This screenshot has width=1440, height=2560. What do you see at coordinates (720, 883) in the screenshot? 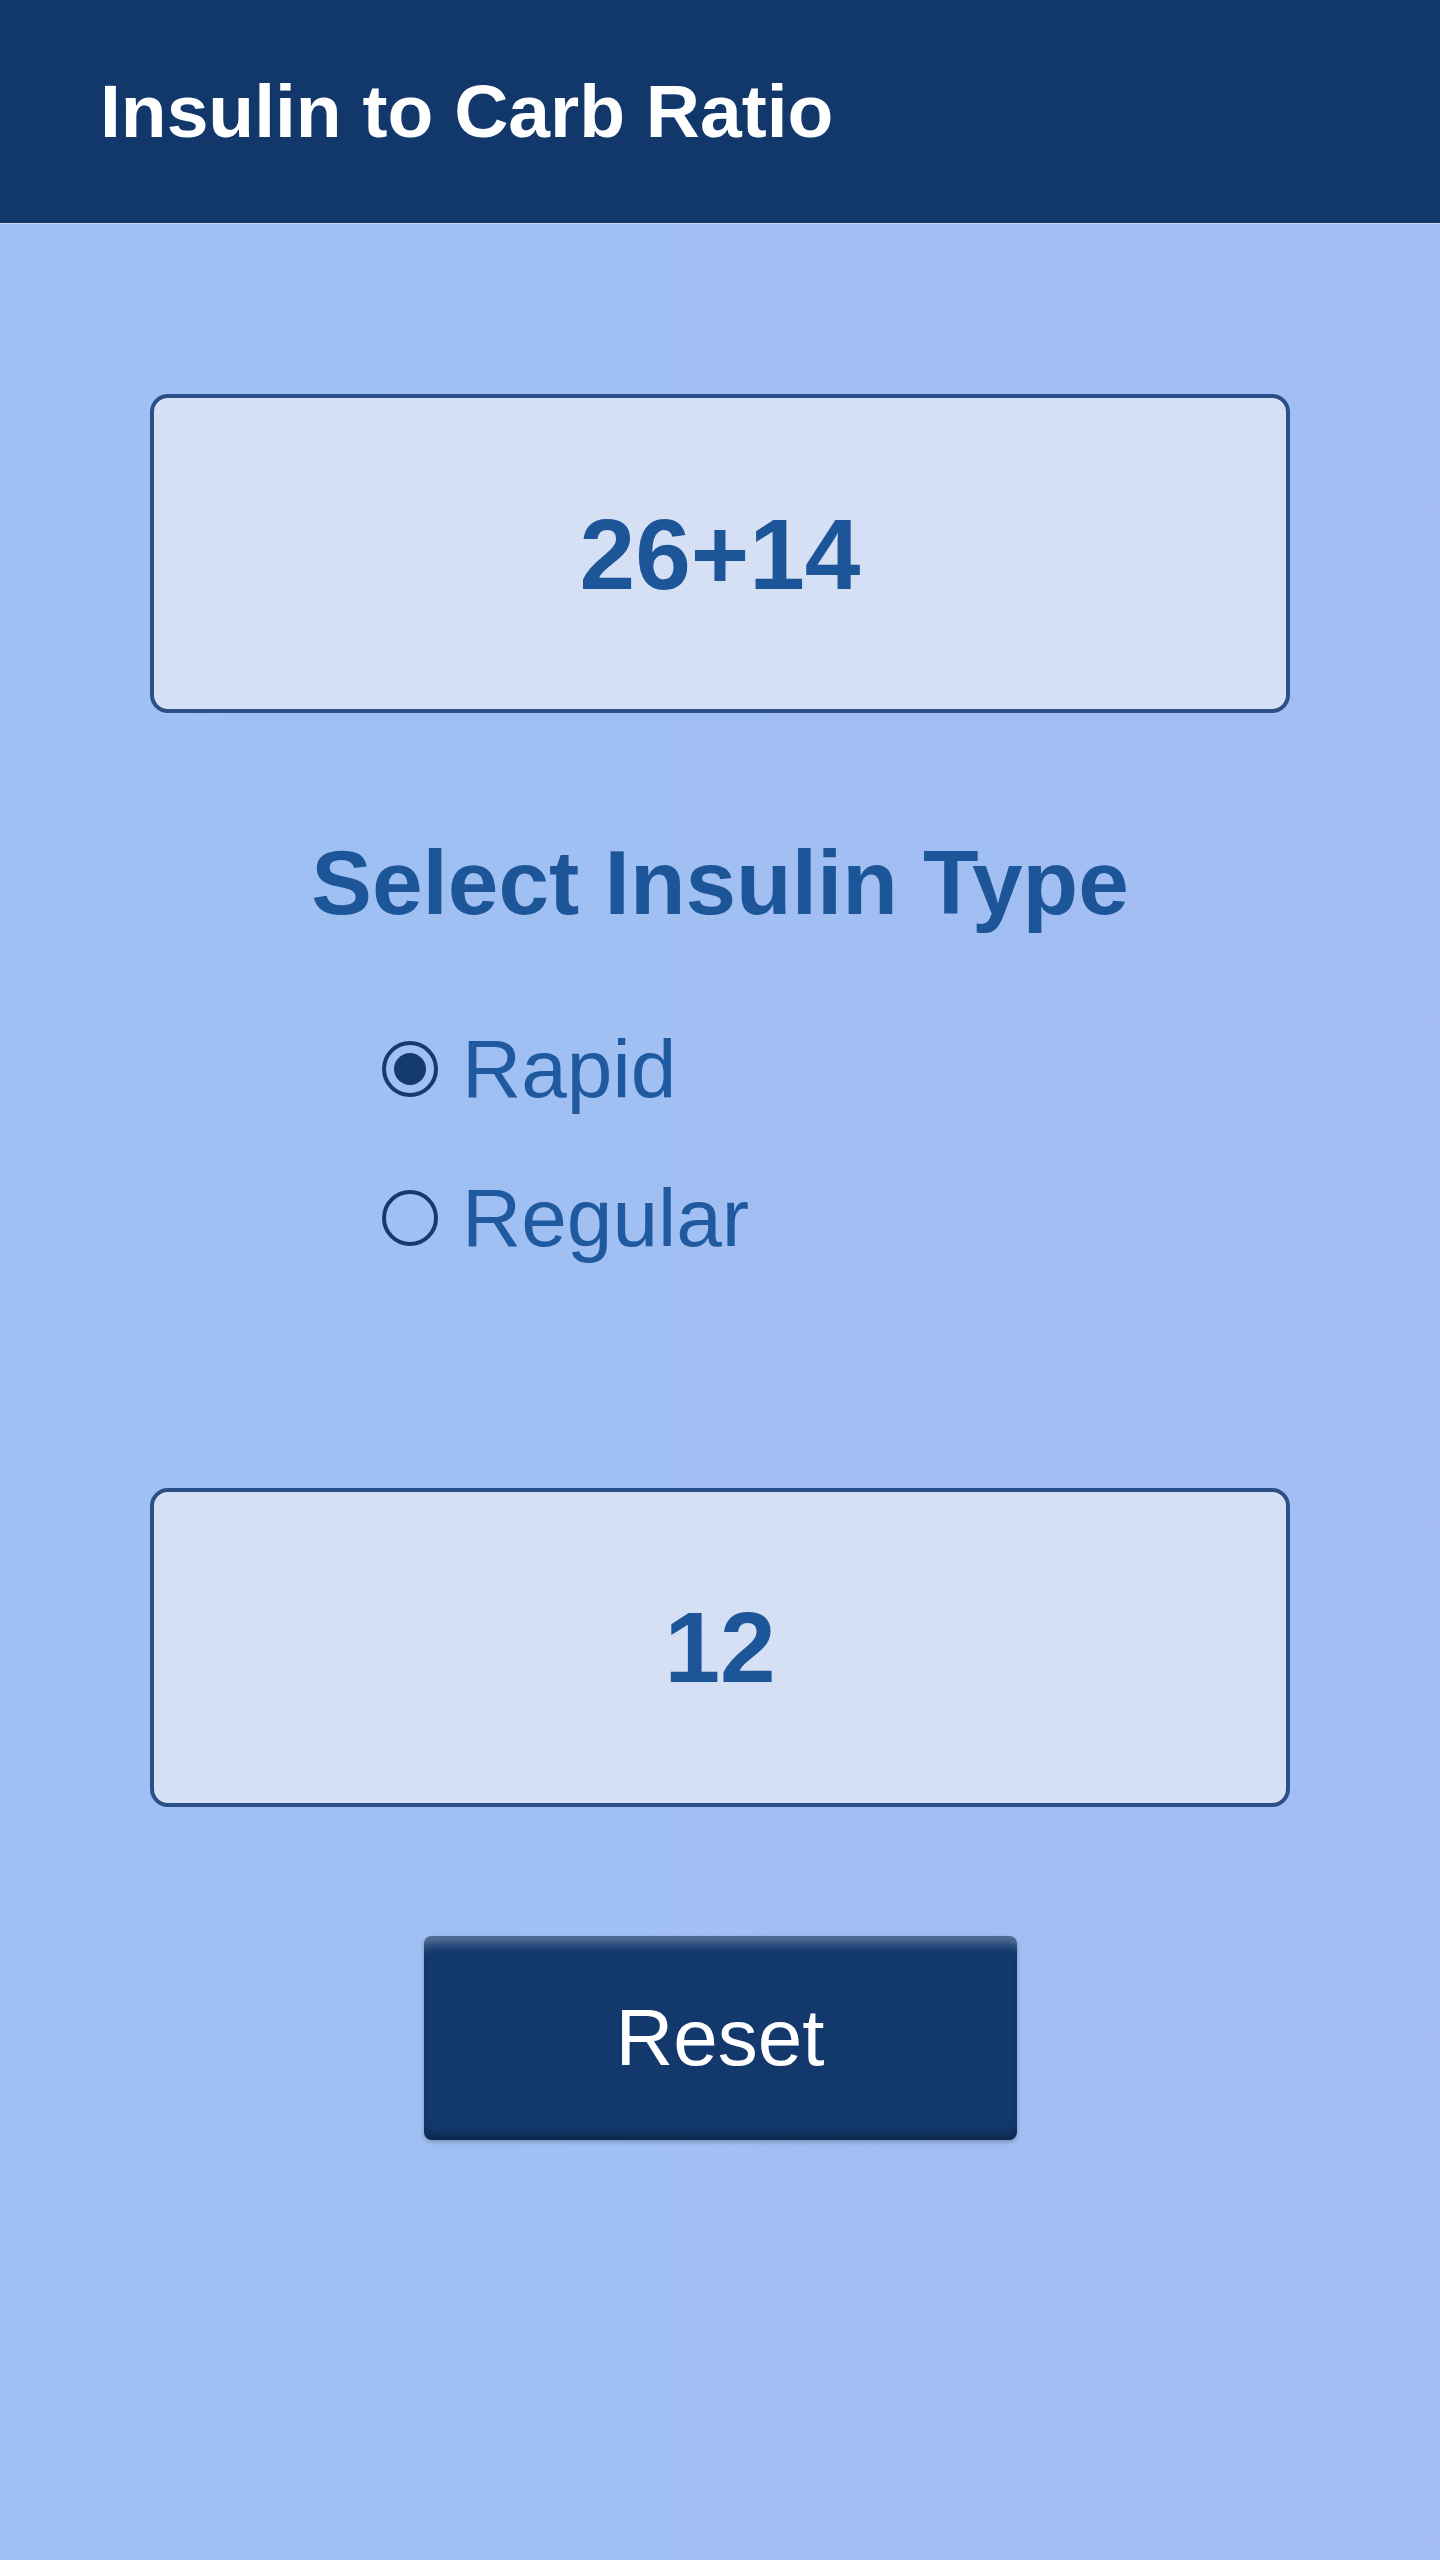
I see `section-heading: Select Insulin Type` at bounding box center [720, 883].